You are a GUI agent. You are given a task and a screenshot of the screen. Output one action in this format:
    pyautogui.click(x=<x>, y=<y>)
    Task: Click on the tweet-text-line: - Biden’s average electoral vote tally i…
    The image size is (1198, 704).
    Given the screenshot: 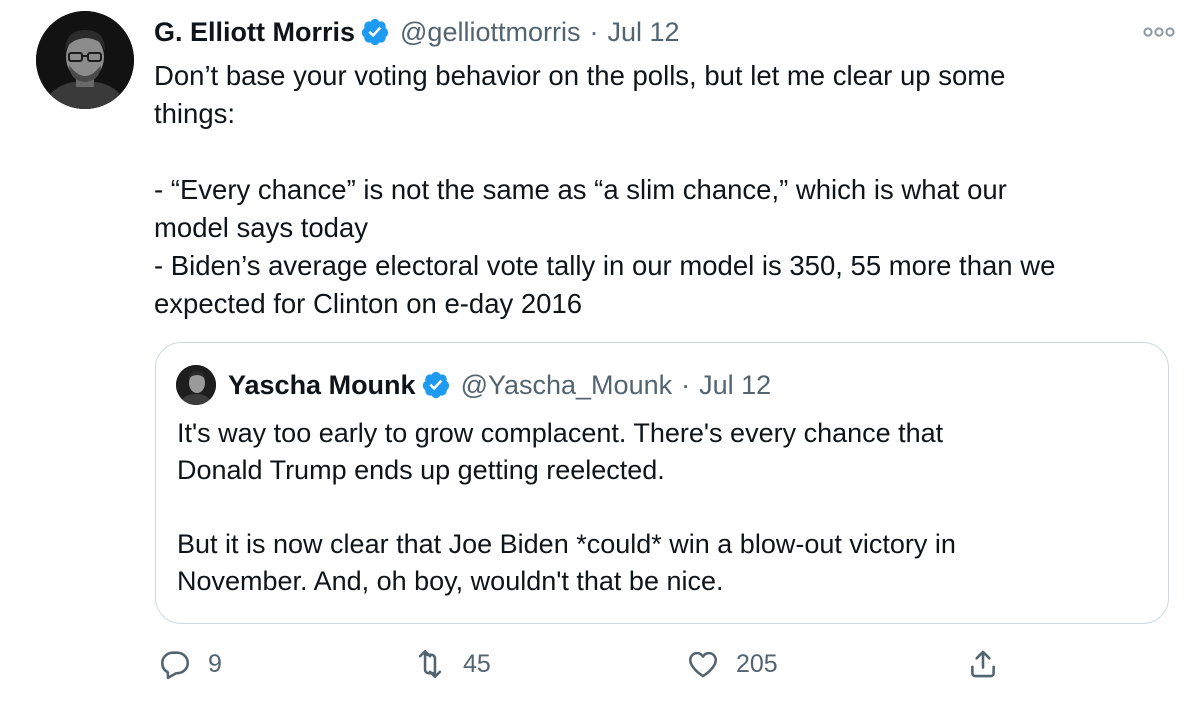 What is the action you would take?
    pyautogui.click(x=605, y=265)
    